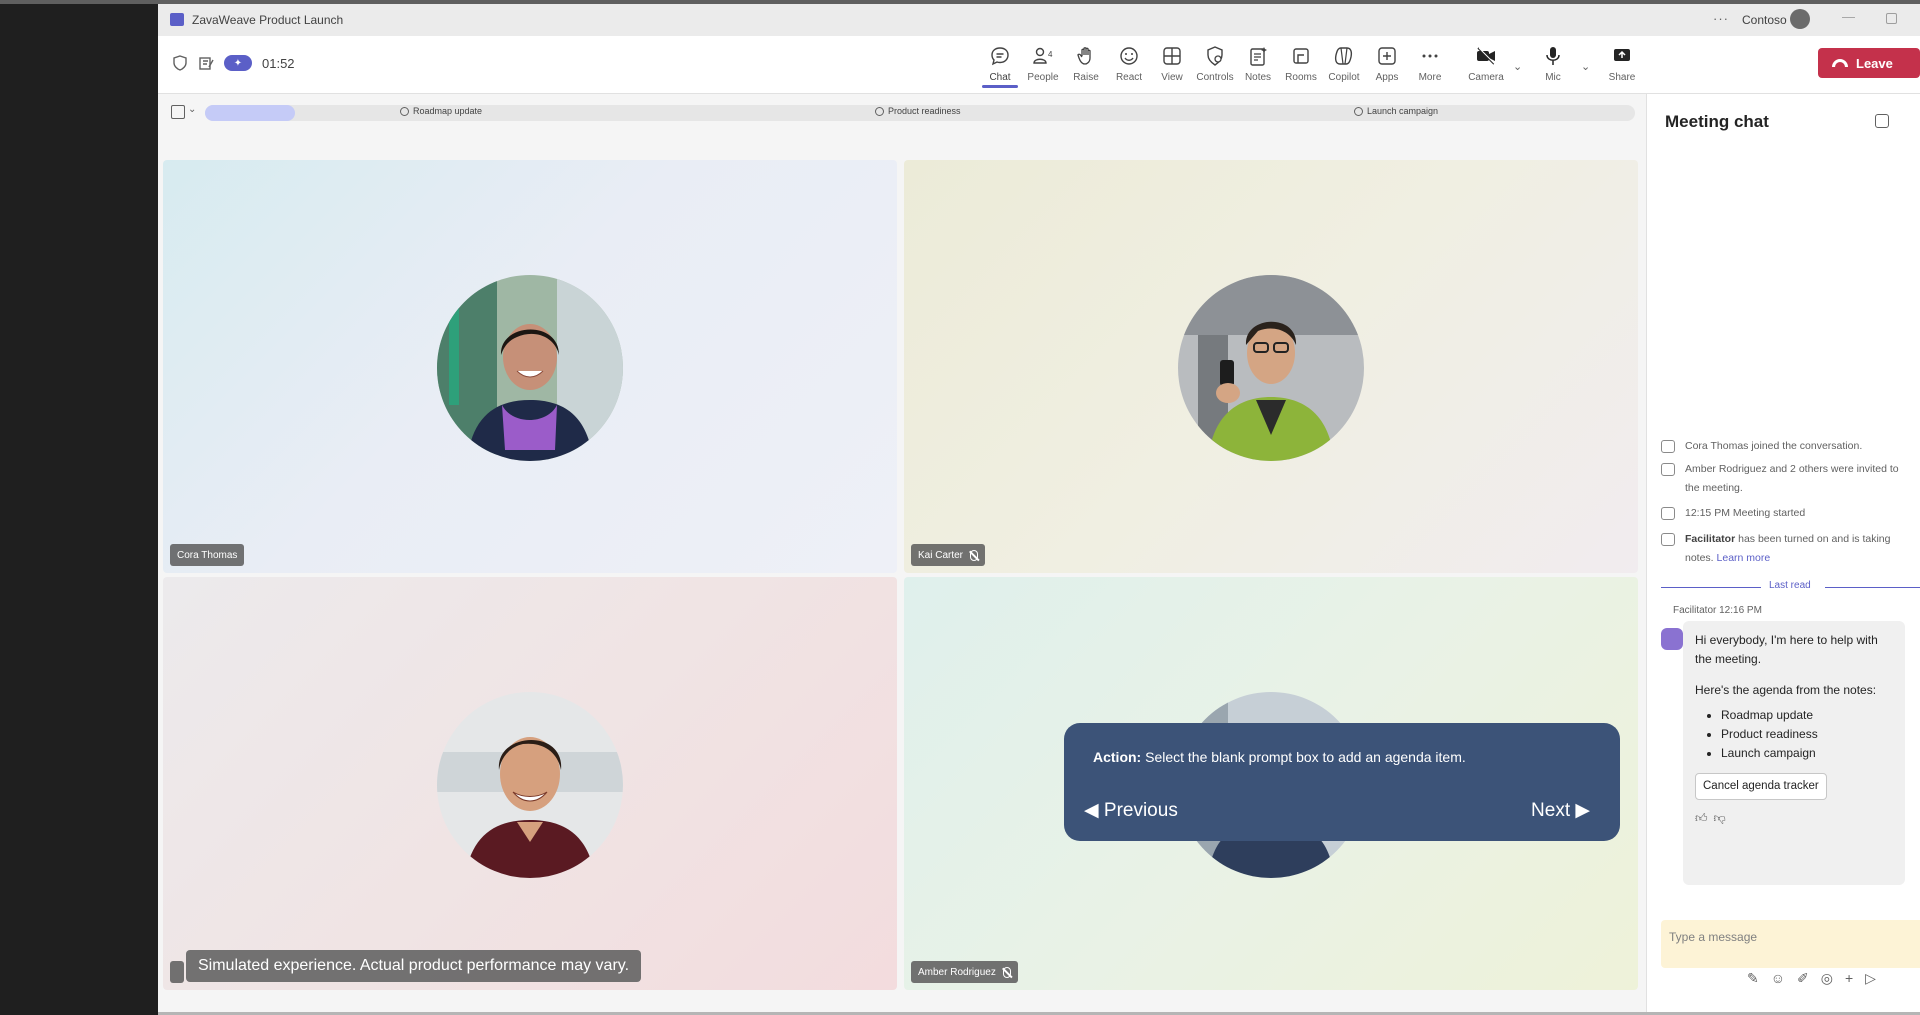  I want to click on mic-options-chevron-icon: ⌄, so click(1585, 66).